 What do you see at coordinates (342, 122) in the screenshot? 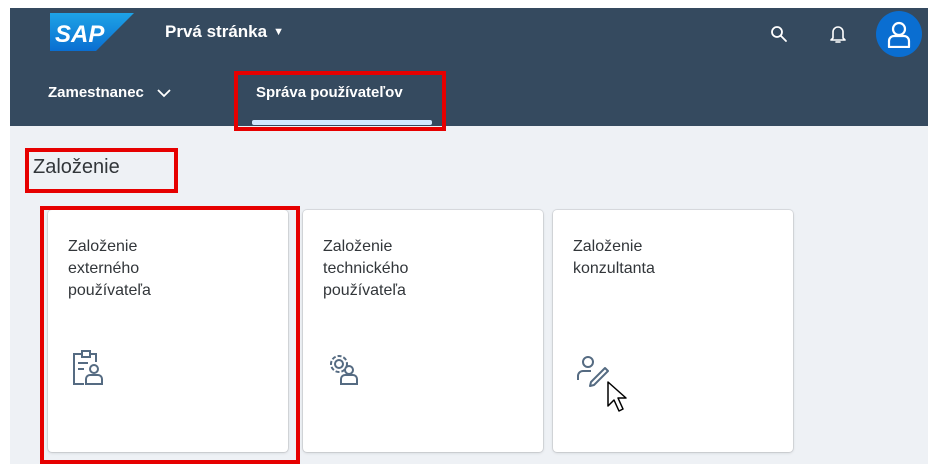
I see `selected-tab-indicator` at bounding box center [342, 122].